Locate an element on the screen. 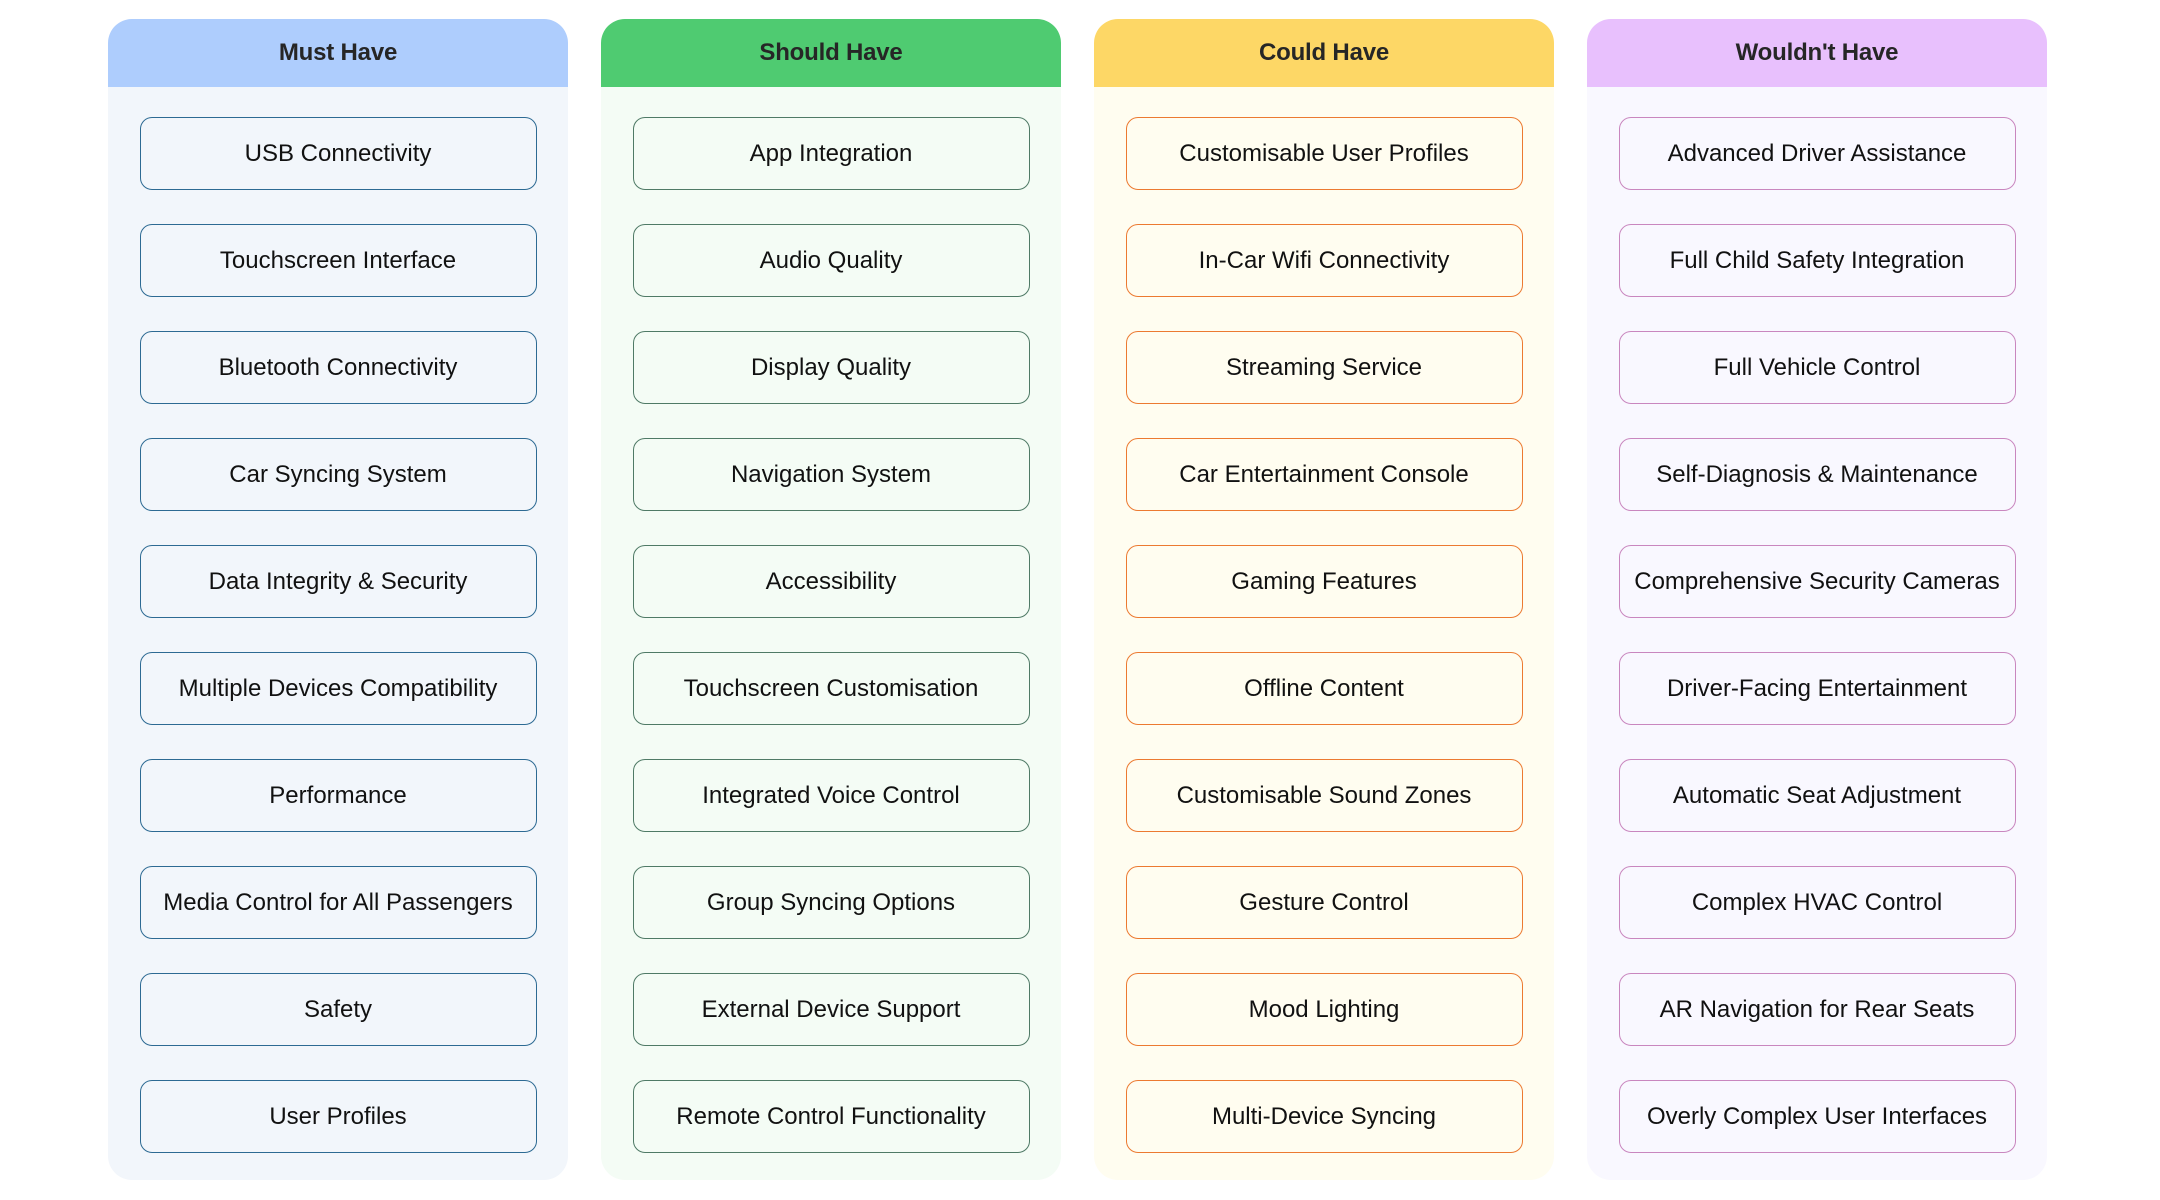  card-ar-navigation-rear-seats: AR Navigation for Rear Seats is located at coordinates (1817, 1009).